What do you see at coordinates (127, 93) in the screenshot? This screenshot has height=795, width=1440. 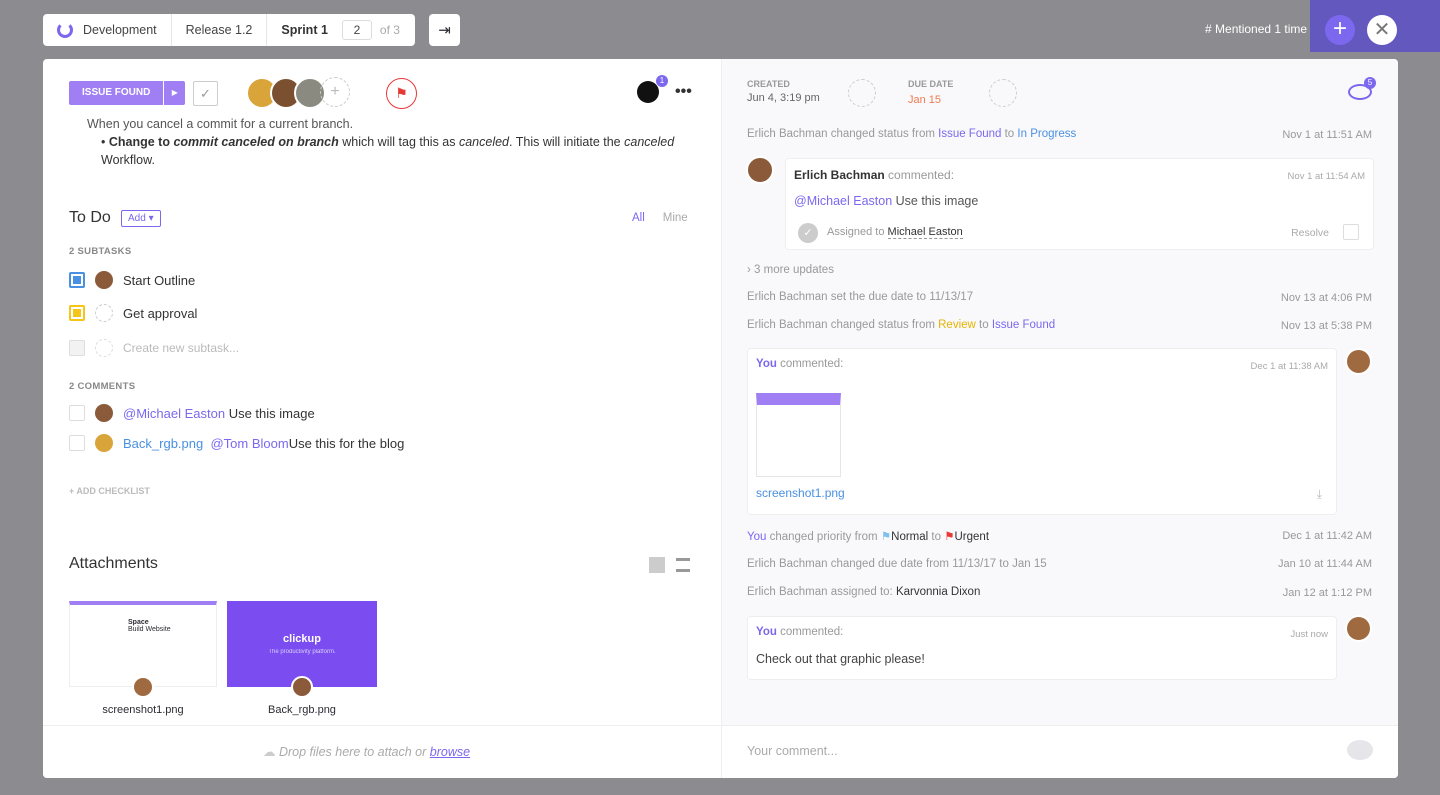 I see `status-button: ISSUE FOUND ▶` at bounding box center [127, 93].